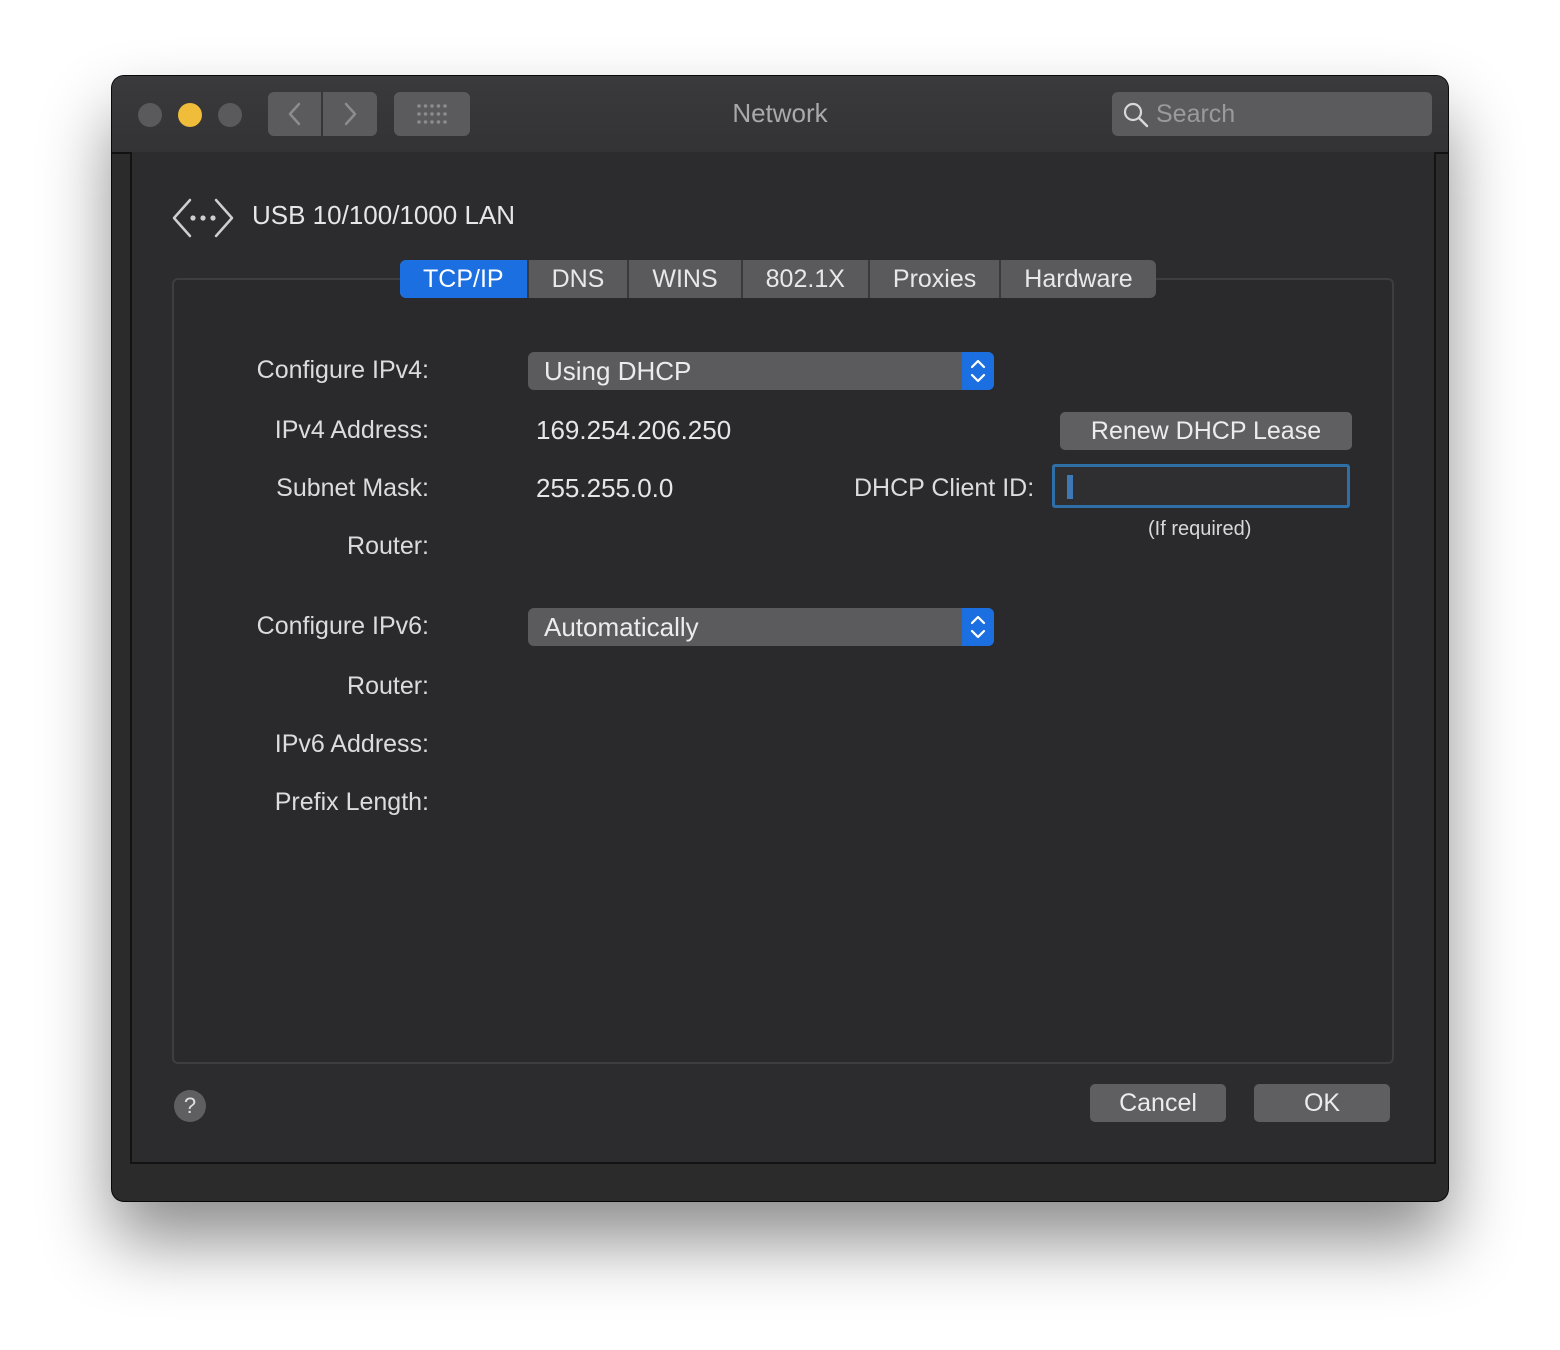 This screenshot has height=1350, width=1560. I want to click on renew-dhcp-lease-button: Renew DHCP Lease, so click(1206, 431).